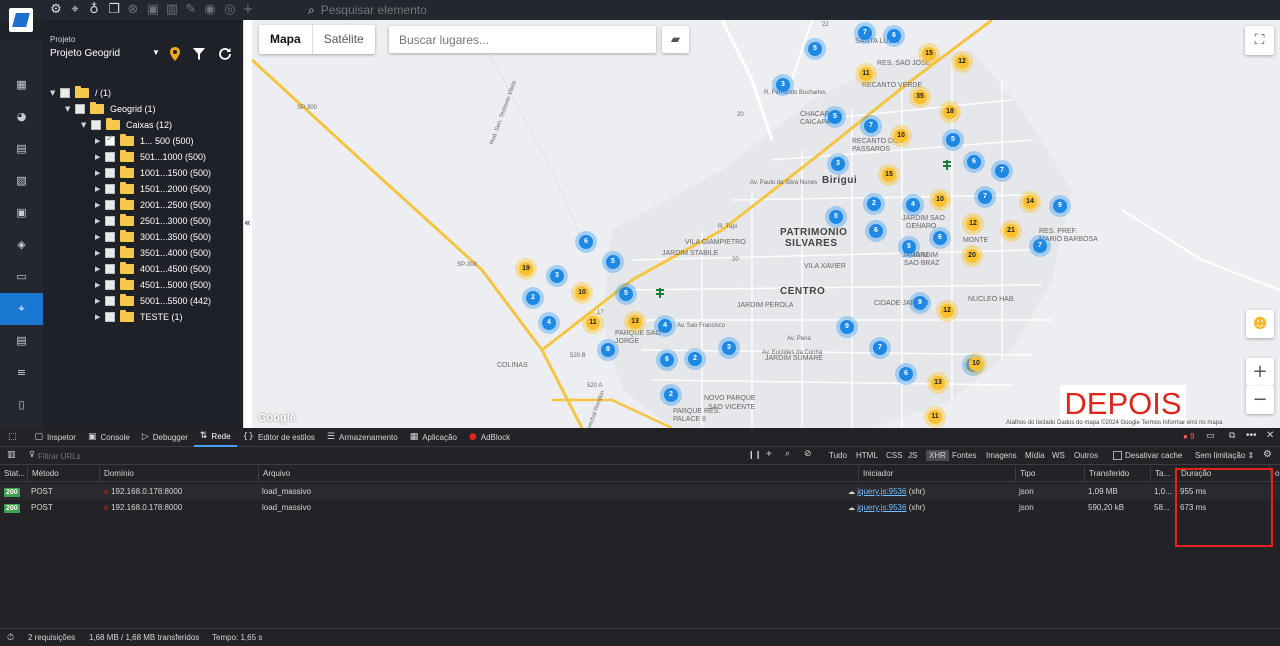 This screenshot has height=646, width=1280. Describe the element at coordinates (110, 109) in the screenshot. I see `tree-node: ▼ Geogrid (1)` at that location.